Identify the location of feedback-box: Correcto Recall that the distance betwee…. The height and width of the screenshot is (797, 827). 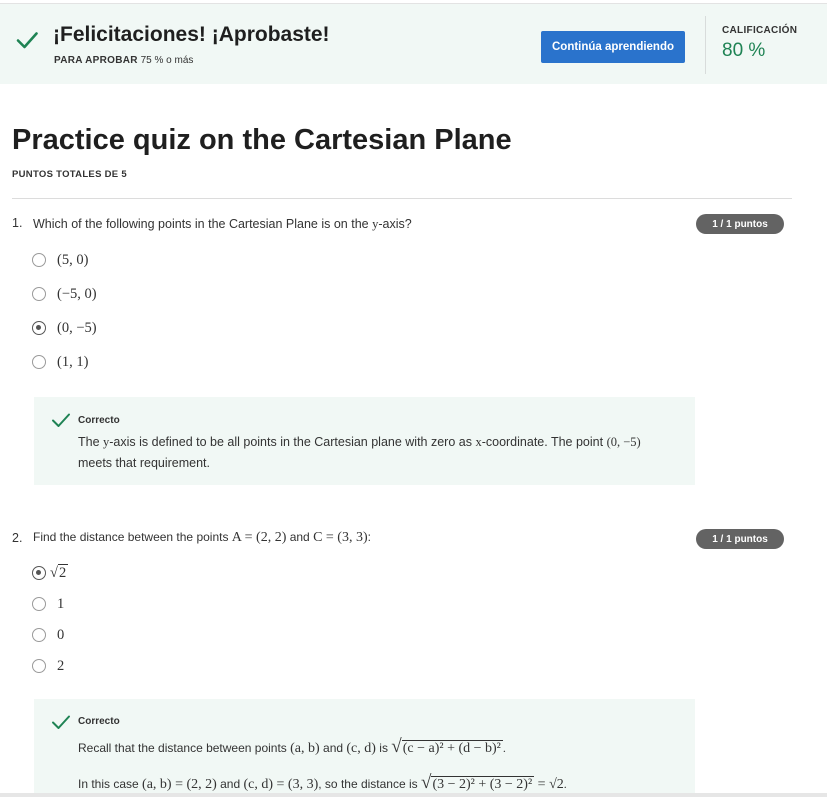
(364, 746).